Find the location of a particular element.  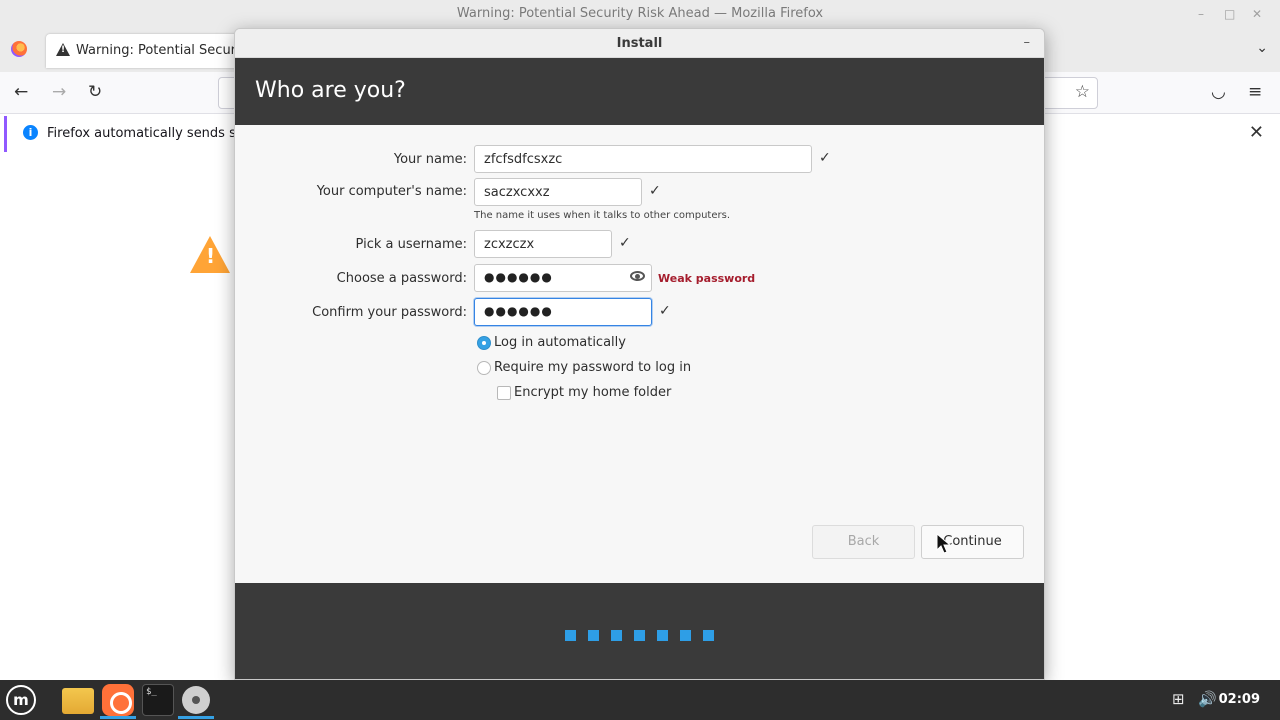

notice-text: Firefox automatically sends som is located at coordinates (142, 133).